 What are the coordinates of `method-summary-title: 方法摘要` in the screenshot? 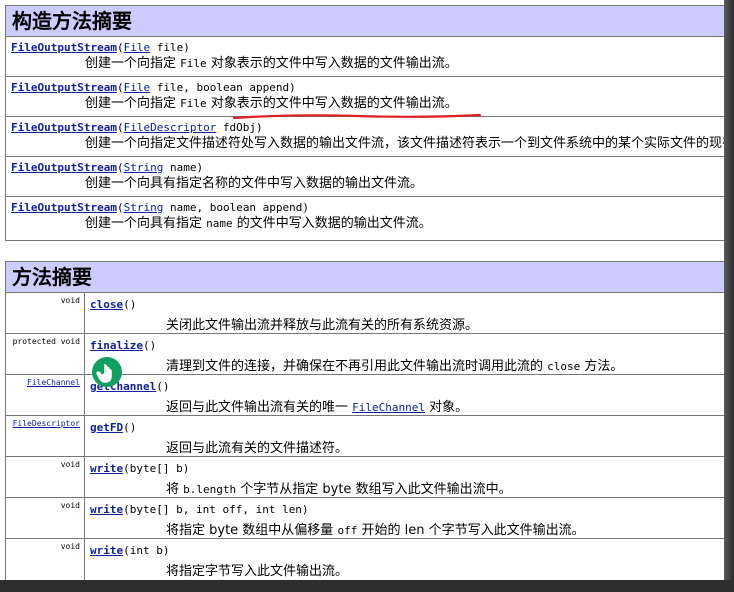 It's located at (365, 277).